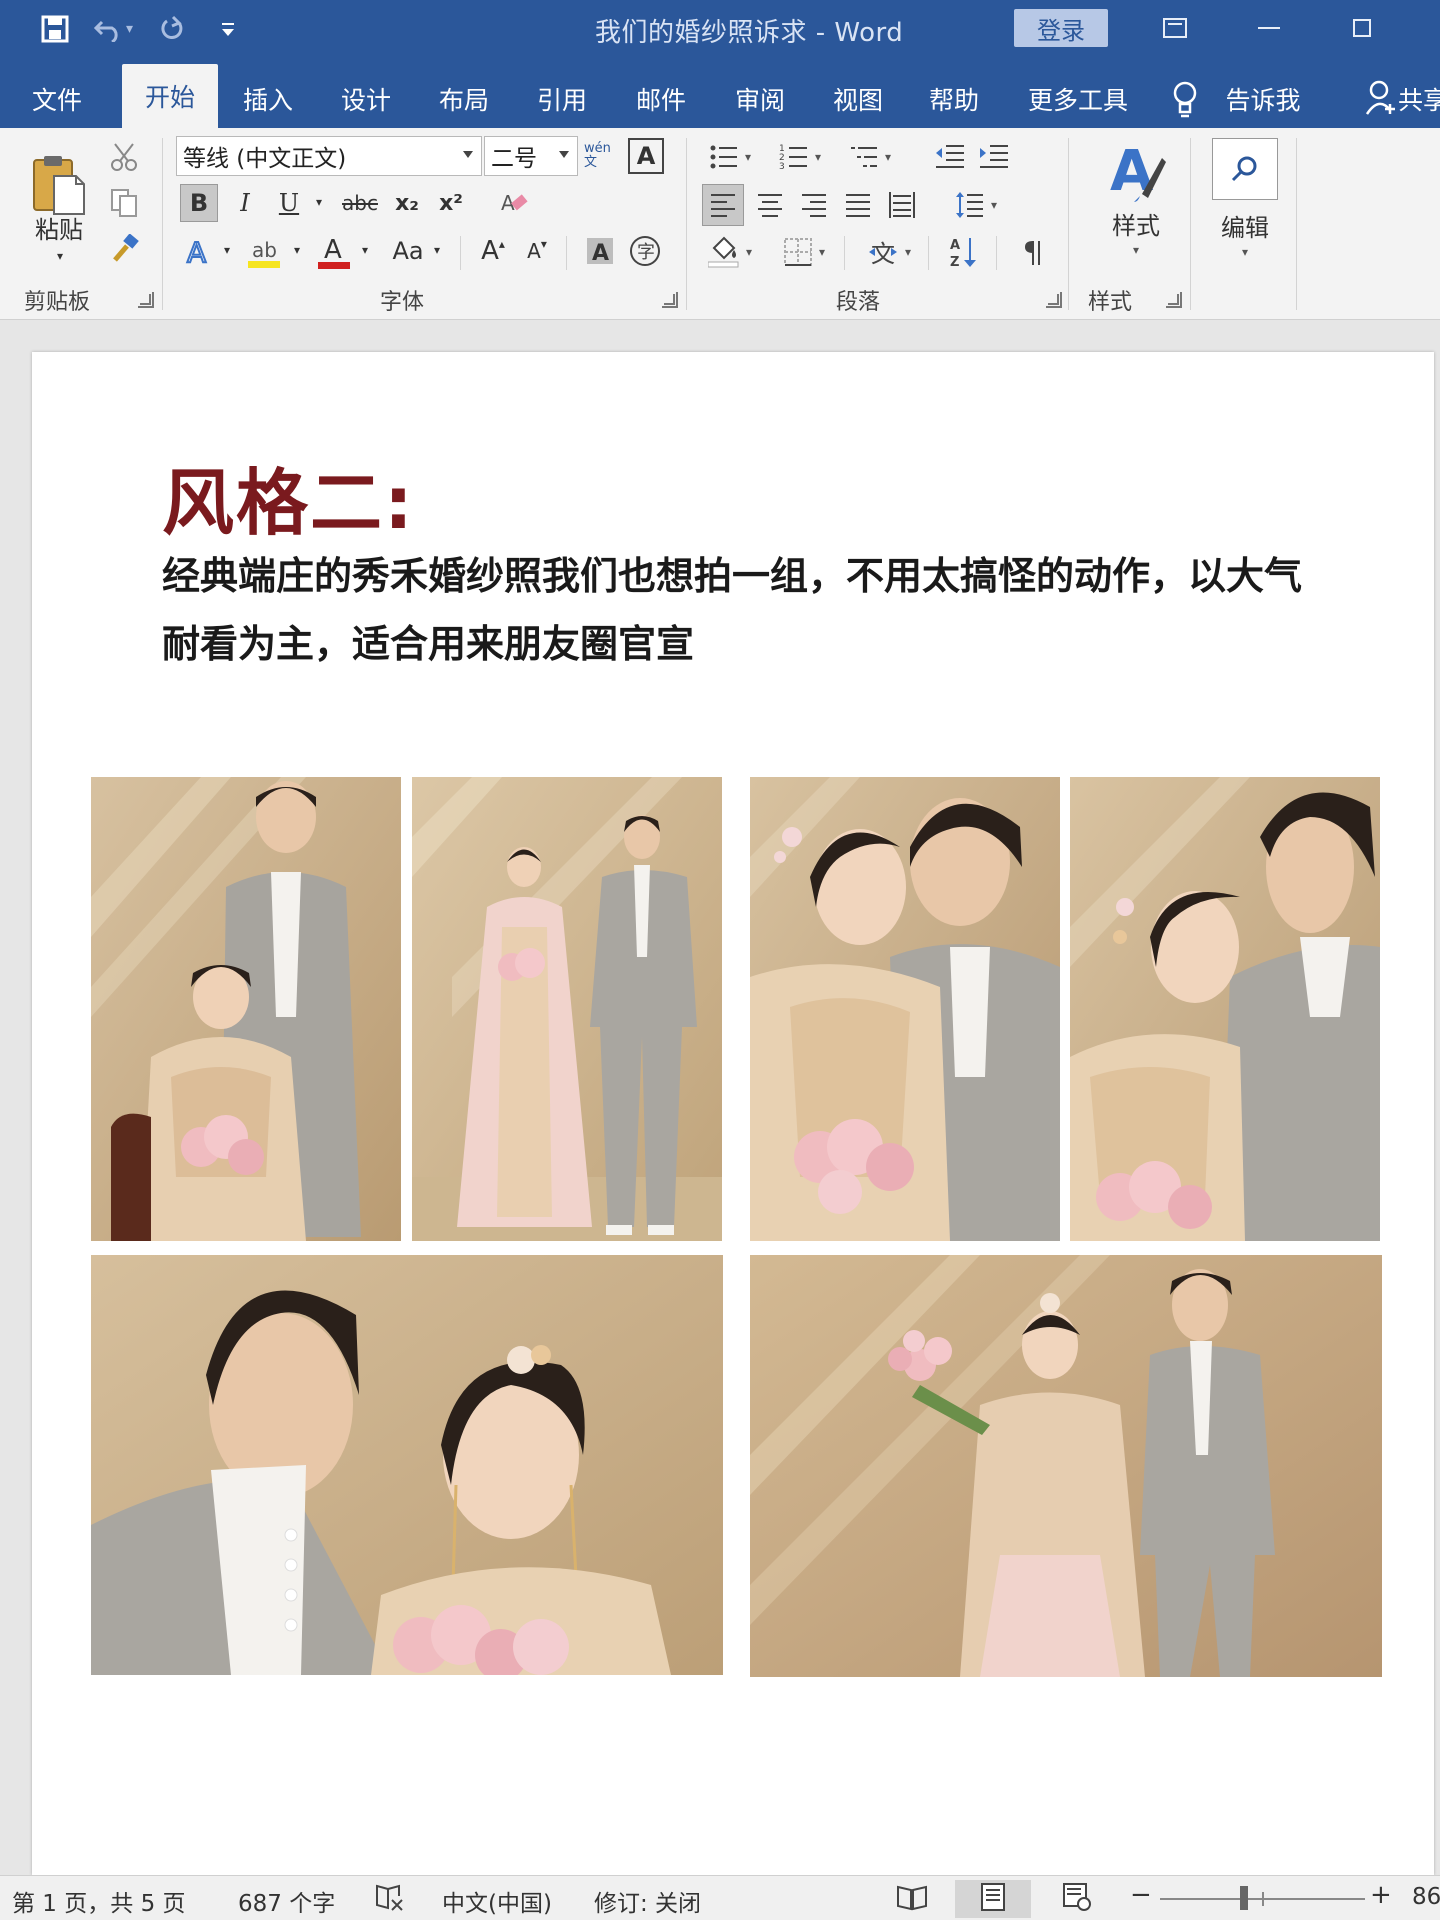 This screenshot has width=1440, height=1920. Describe the element at coordinates (670, 300) in the screenshot. I see `font-launcher-icon` at that location.